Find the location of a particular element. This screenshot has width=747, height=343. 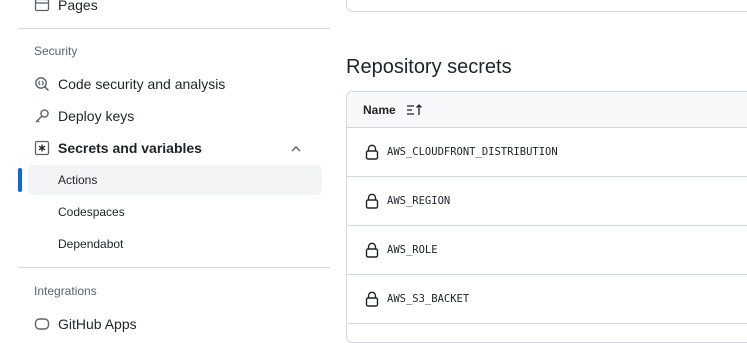

table-row: AWS_REGION is located at coordinates (547, 201).